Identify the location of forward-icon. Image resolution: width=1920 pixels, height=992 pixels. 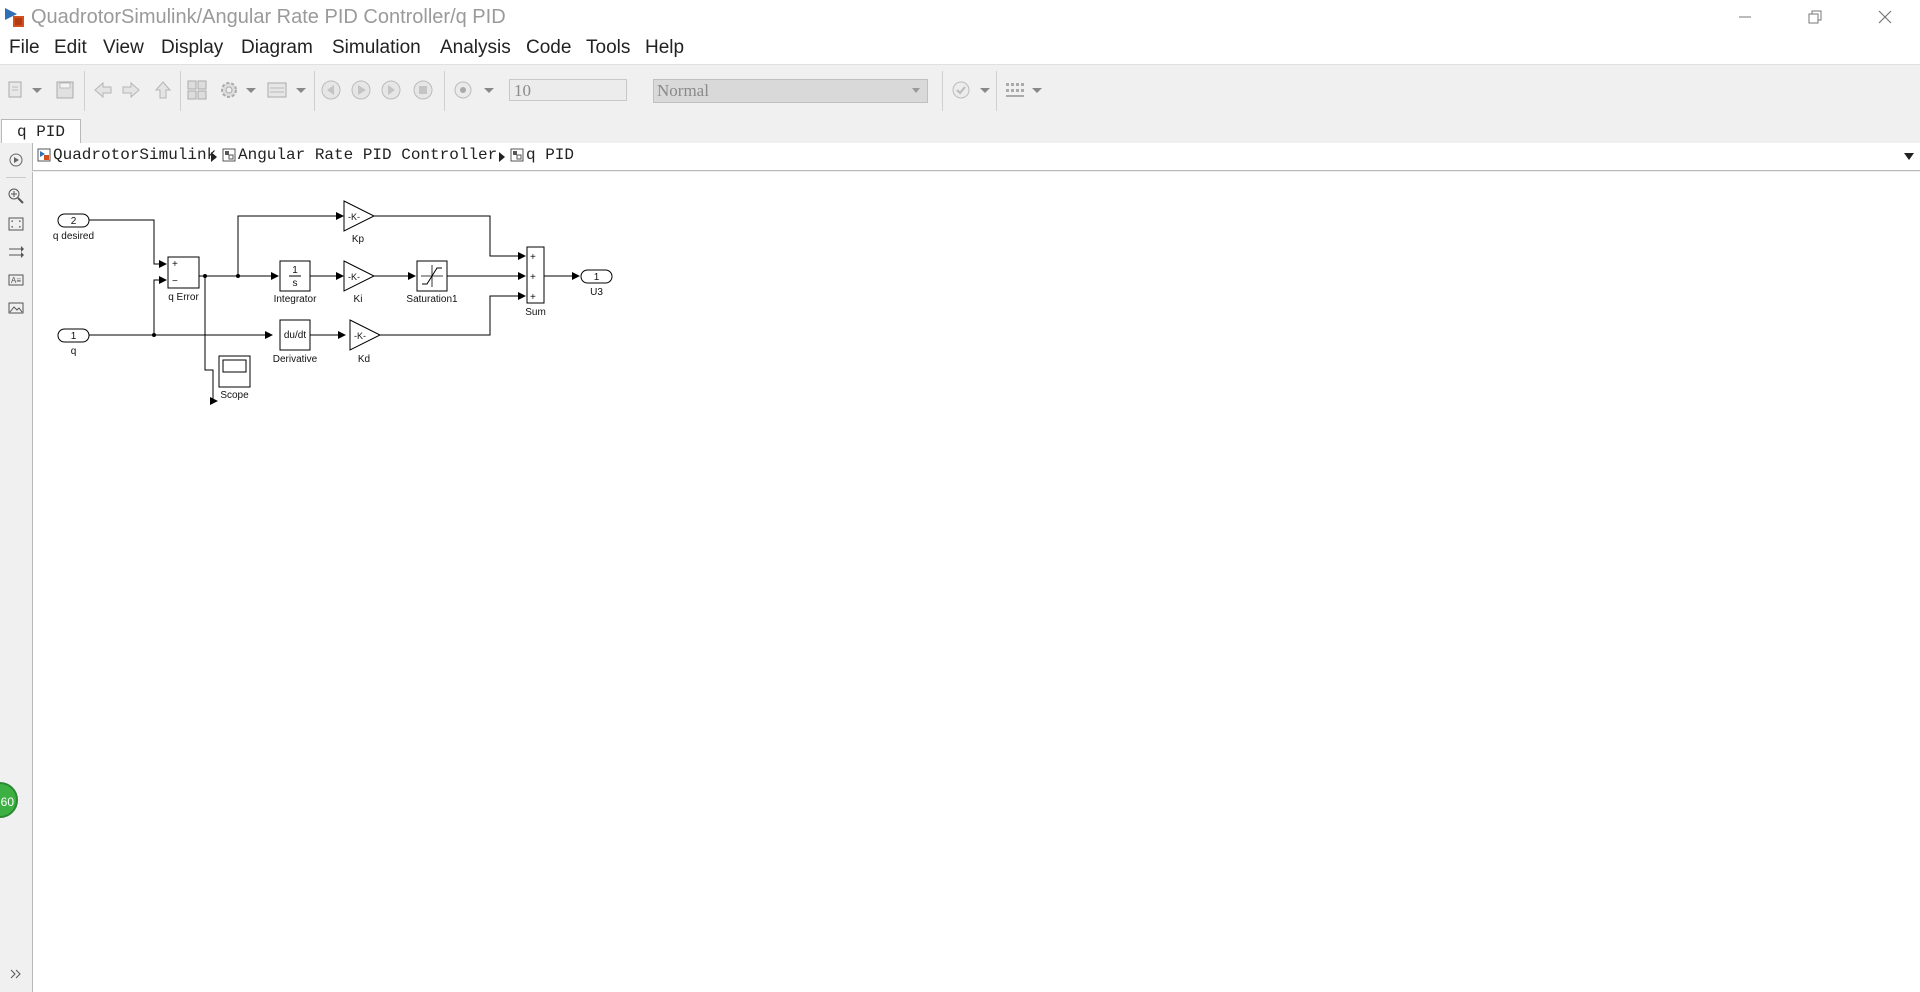
(131, 90).